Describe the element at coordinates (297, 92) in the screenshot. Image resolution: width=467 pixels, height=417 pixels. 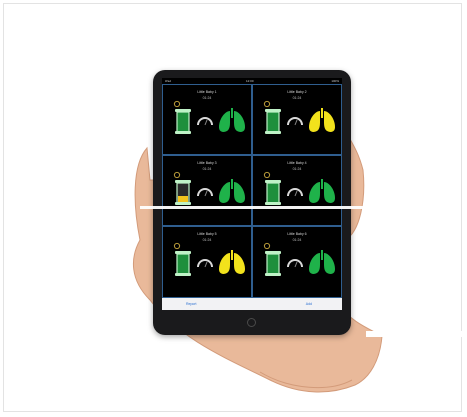
I see `monitor-title: Little Baby 2` at that location.